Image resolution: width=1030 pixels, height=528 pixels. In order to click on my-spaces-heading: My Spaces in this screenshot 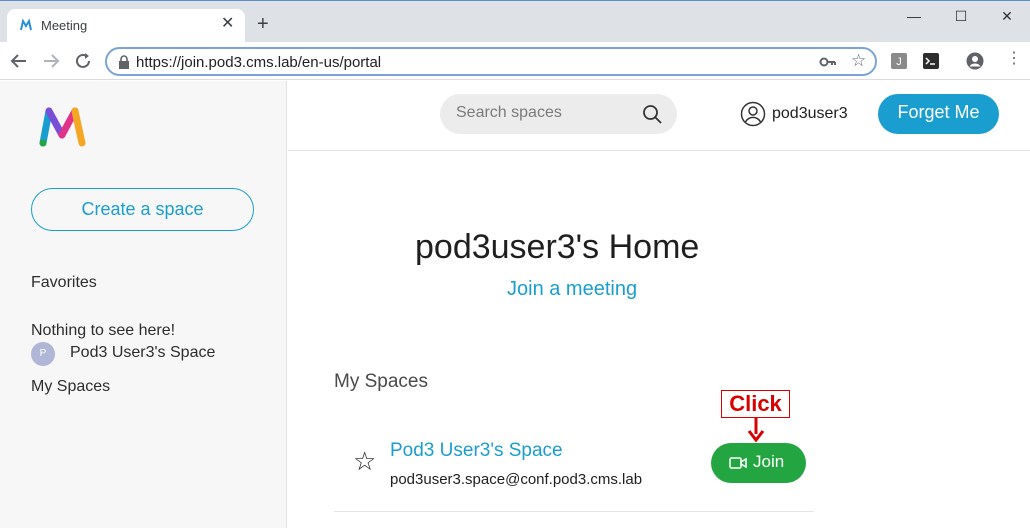, I will do `click(71, 386)`.